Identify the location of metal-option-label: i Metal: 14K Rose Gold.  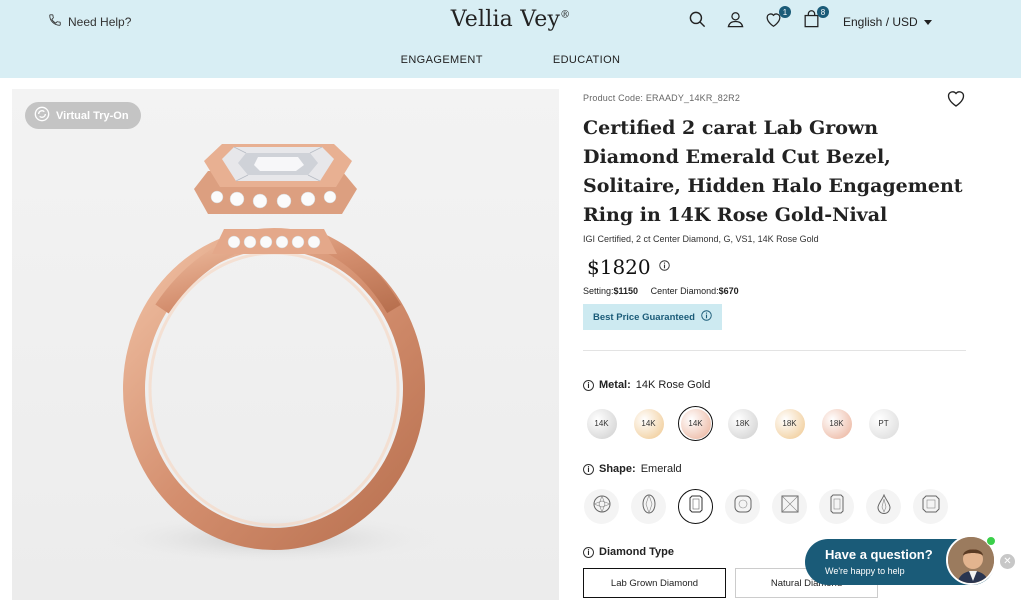
(774, 385).